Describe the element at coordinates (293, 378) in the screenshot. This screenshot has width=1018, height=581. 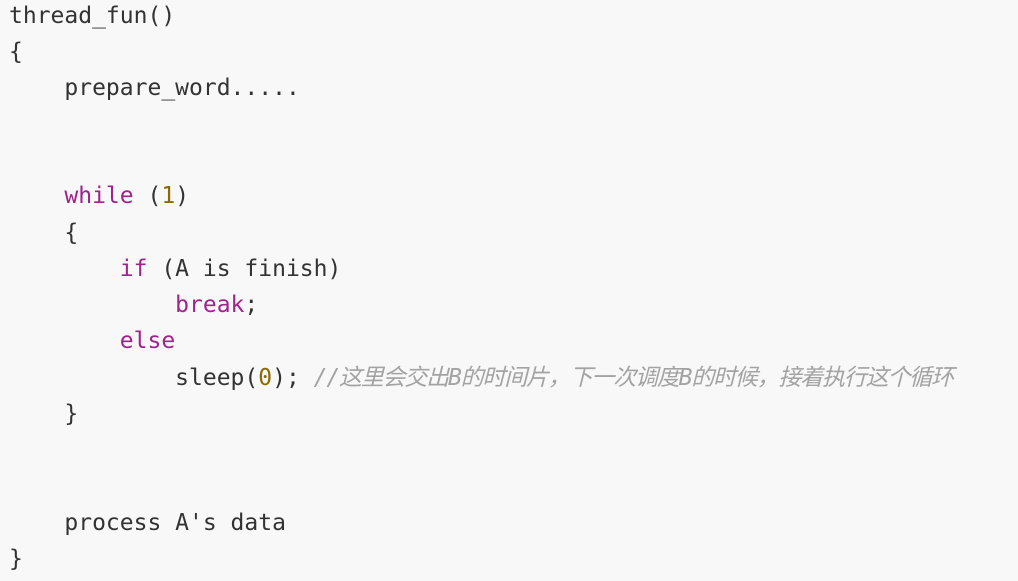
I see `code-text: );` at that location.